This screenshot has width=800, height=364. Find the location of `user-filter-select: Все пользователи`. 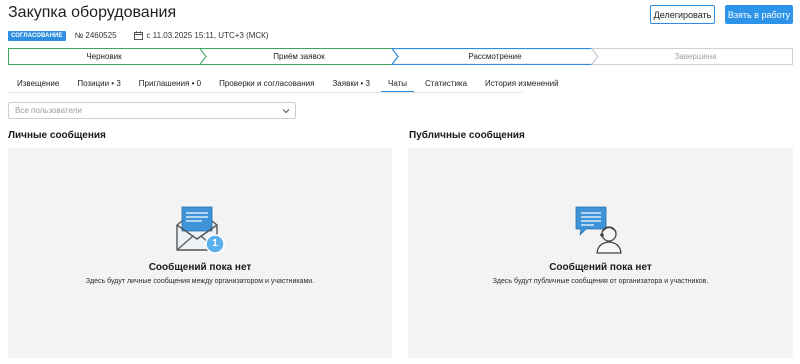

user-filter-select: Все пользователи is located at coordinates (152, 110).